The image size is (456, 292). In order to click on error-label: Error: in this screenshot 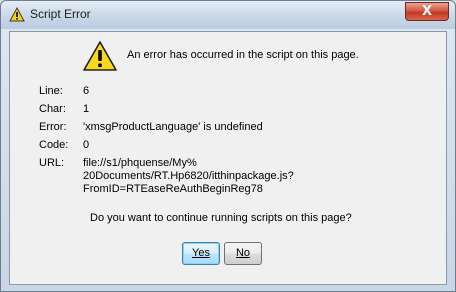, I will do `click(53, 127)`.